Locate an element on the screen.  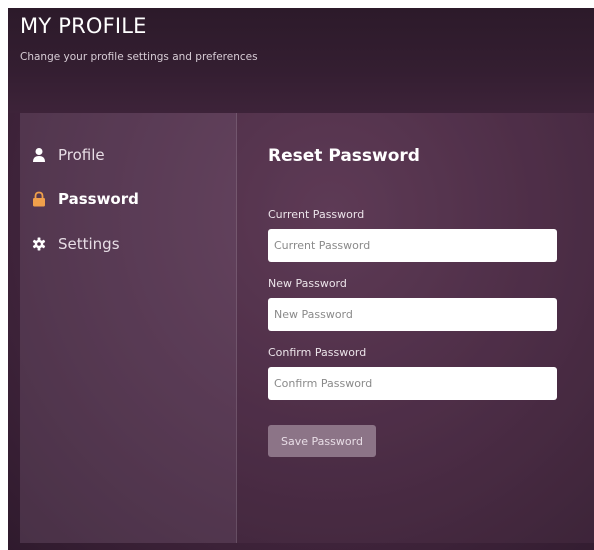
confirm-password-input is located at coordinates (412, 383).